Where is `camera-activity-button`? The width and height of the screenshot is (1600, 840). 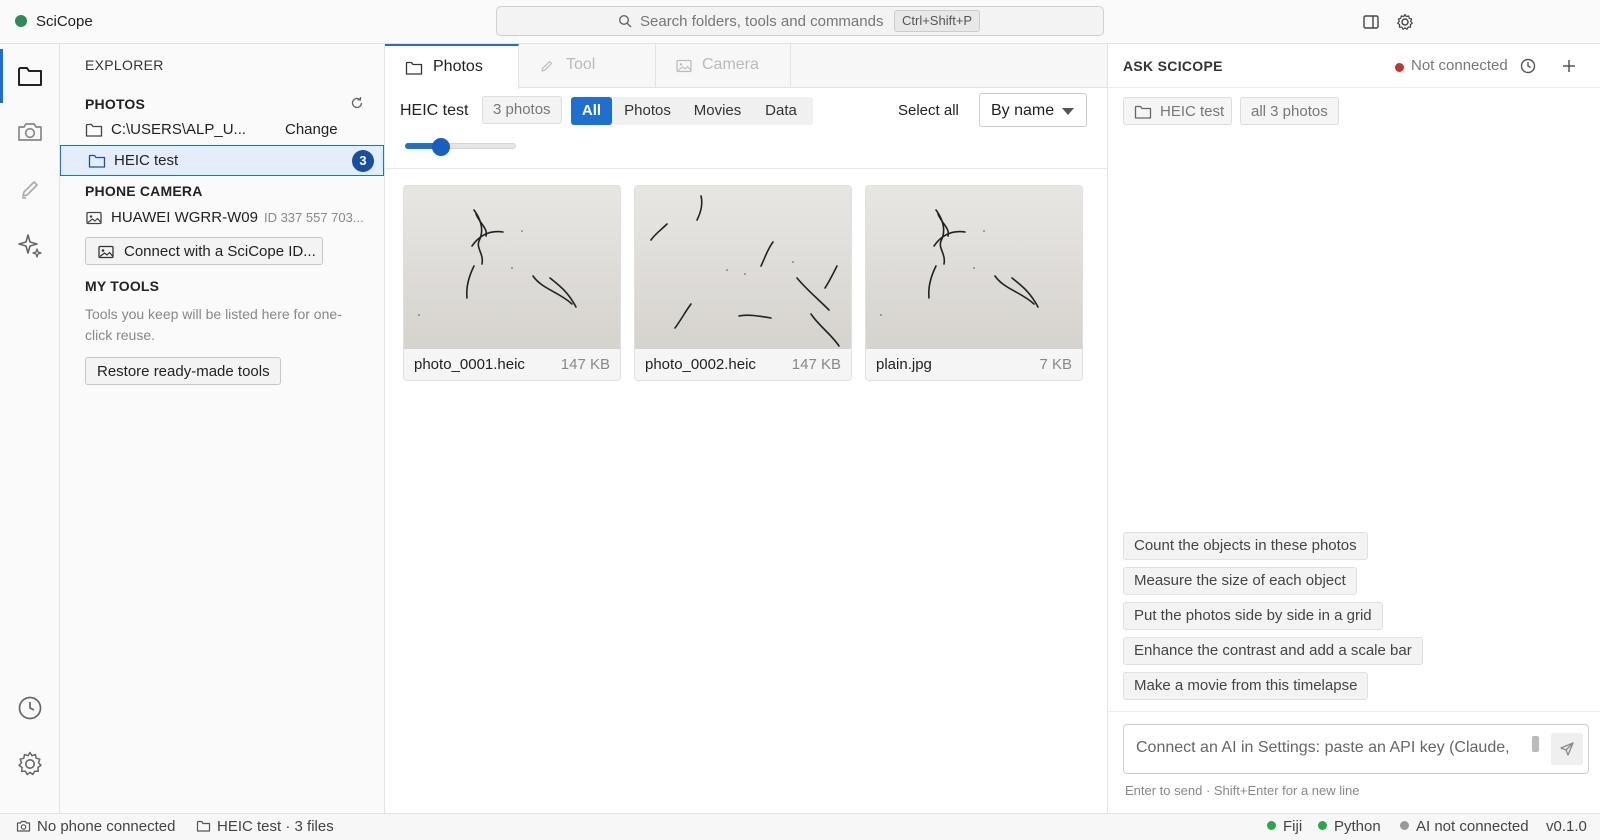
camera-activity-button is located at coordinates (30, 132).